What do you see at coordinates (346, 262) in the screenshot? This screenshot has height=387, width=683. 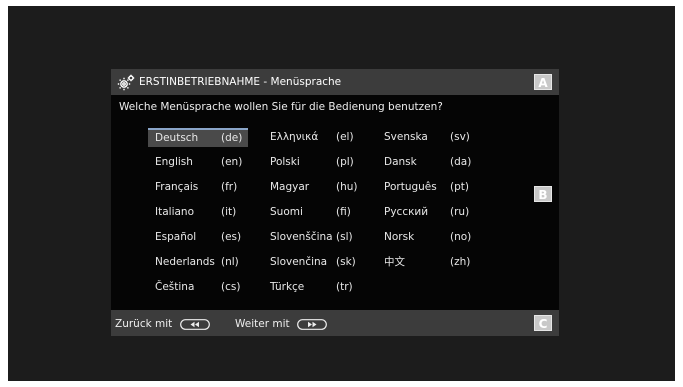 I see `language-code: (sk)` at bounding box center [346, 262].